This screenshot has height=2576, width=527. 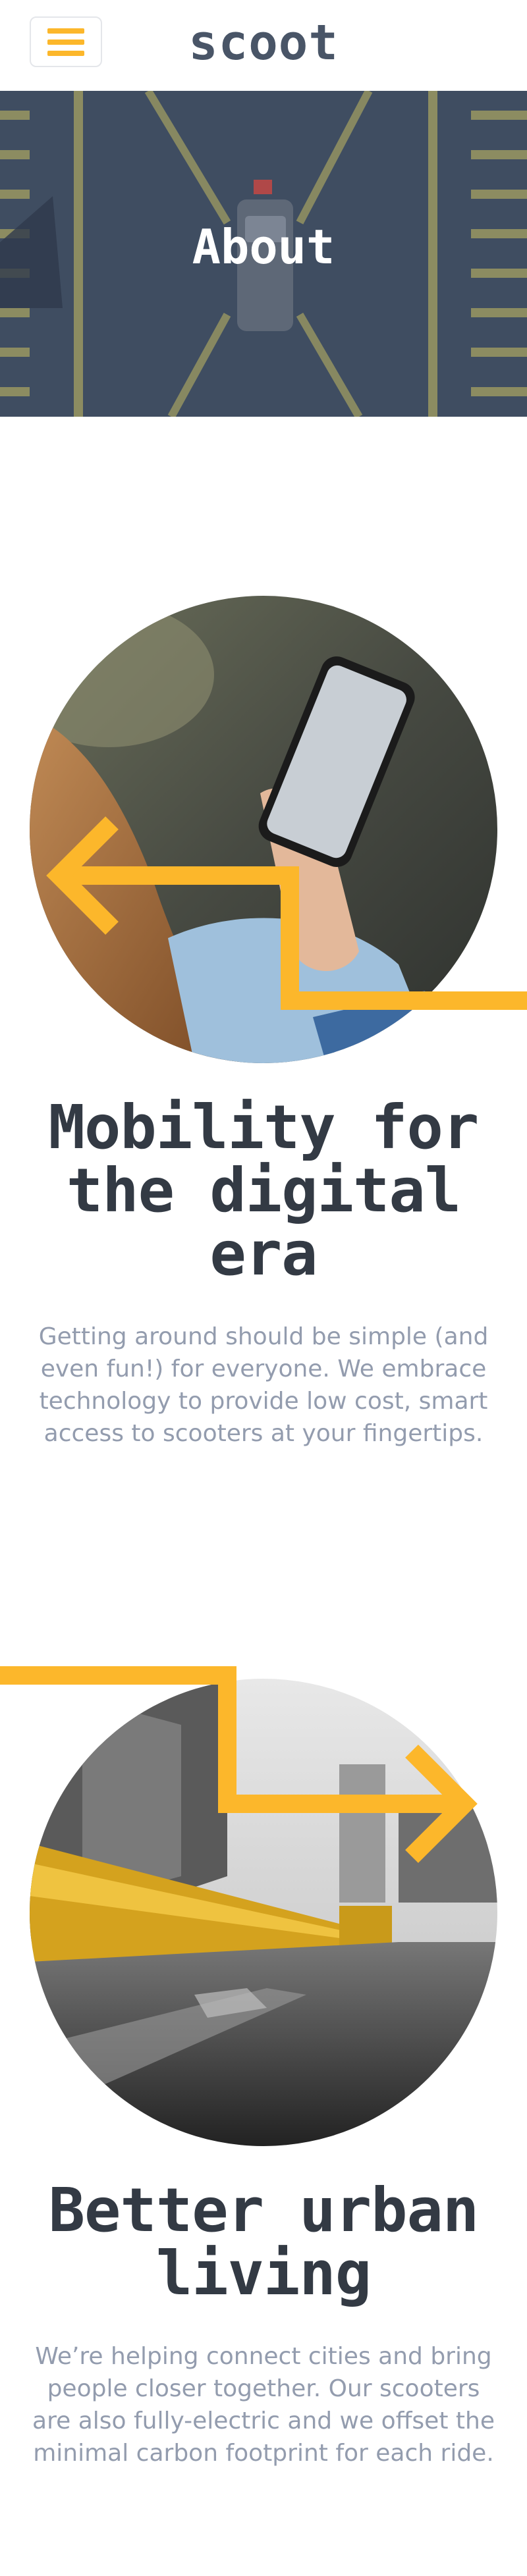 I want to click on page-hero: About, so click(x=263, y=254).